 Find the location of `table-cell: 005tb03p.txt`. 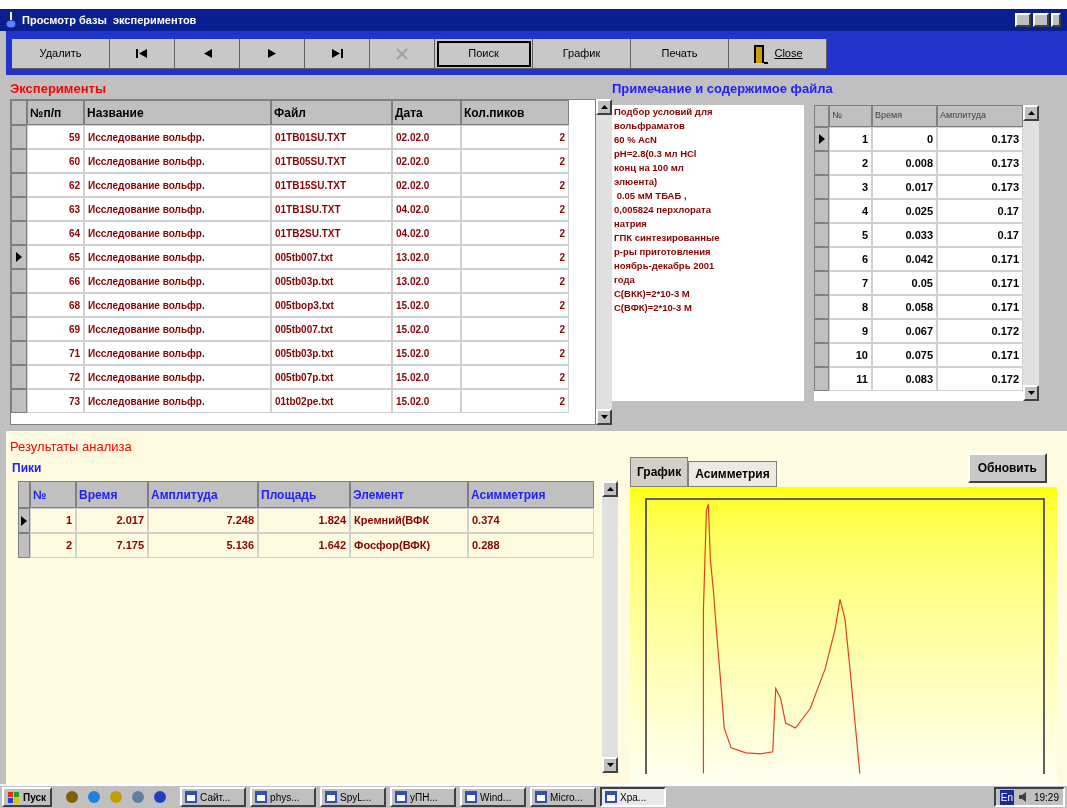

table-cell: 005tb03p.txt is located at coordinates (331, 281).